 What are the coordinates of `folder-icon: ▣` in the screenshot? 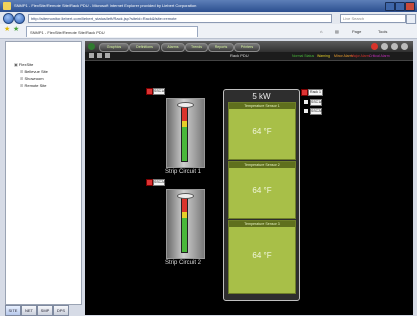 It's located at (16, 64).